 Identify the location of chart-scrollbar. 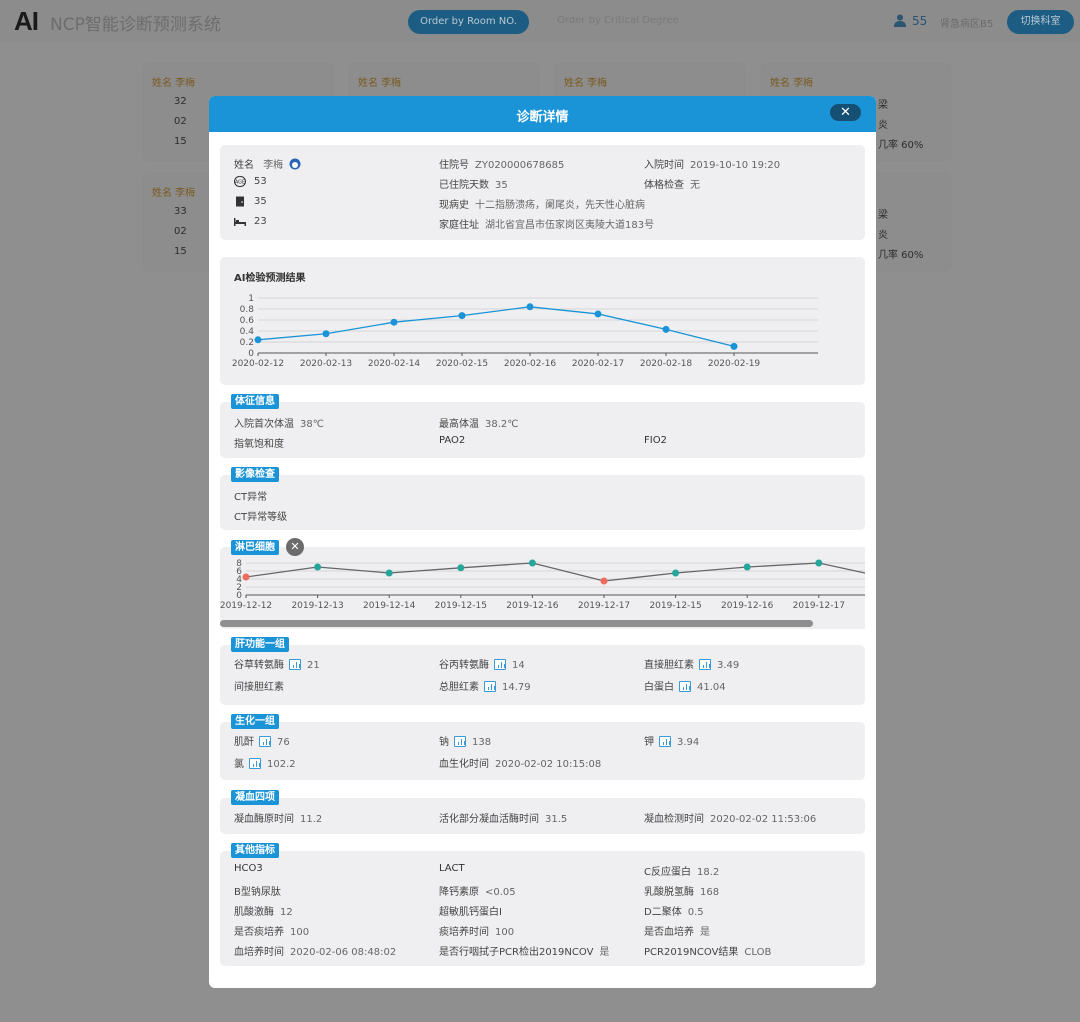
(516, 623).